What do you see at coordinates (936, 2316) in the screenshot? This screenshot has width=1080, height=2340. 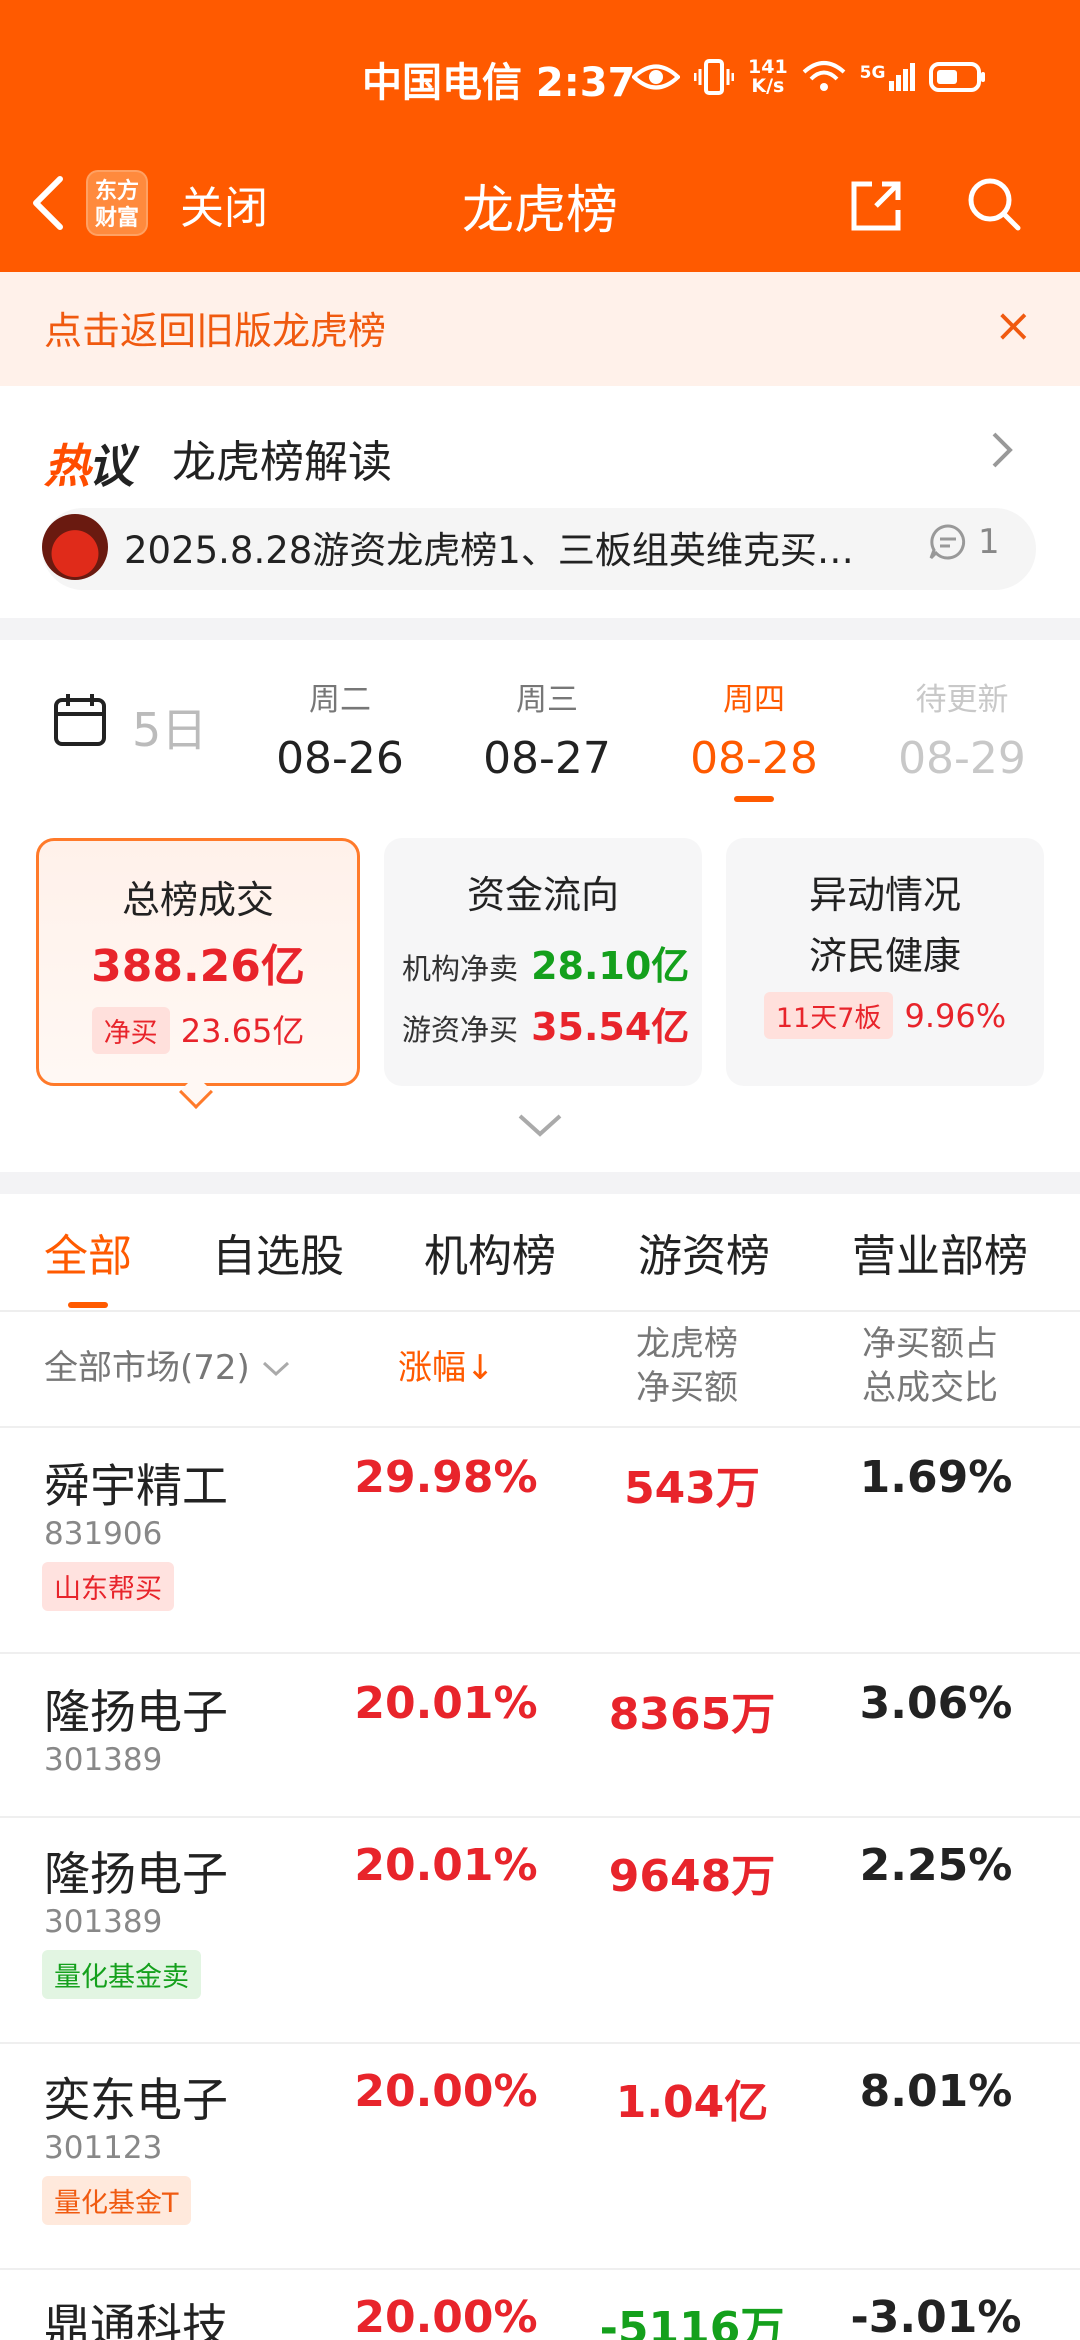 I see `net-buy-ratio: -3.01%` at bounding box center [936, 2316].